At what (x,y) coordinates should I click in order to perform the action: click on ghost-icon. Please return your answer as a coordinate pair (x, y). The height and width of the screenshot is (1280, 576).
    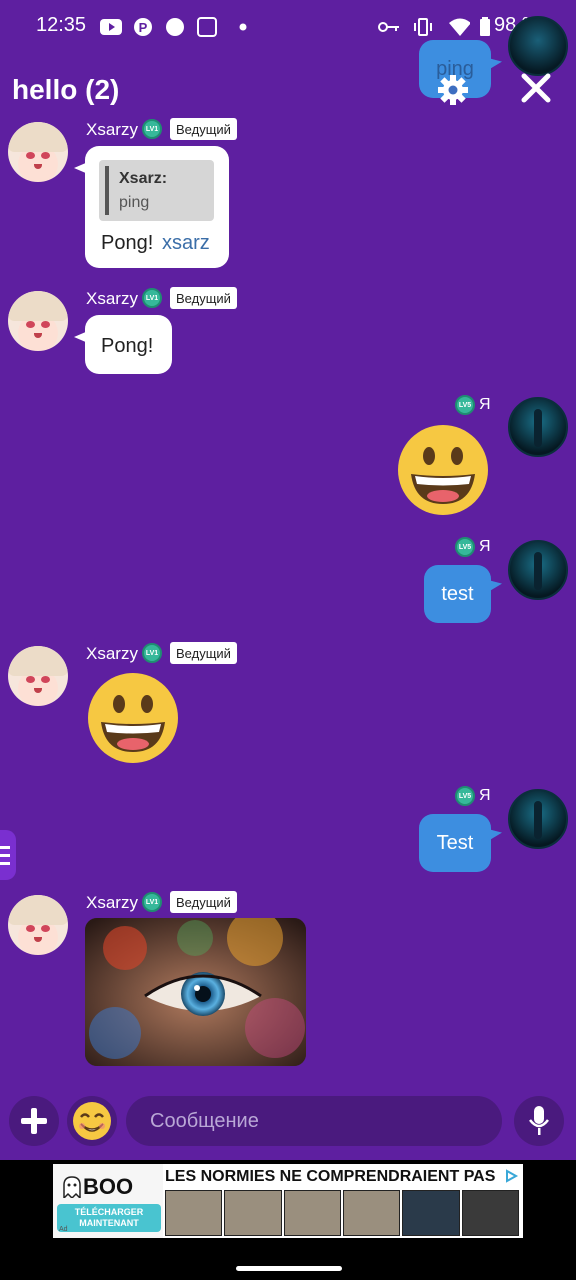
    Looking at the image, I should click on (72, 1189).